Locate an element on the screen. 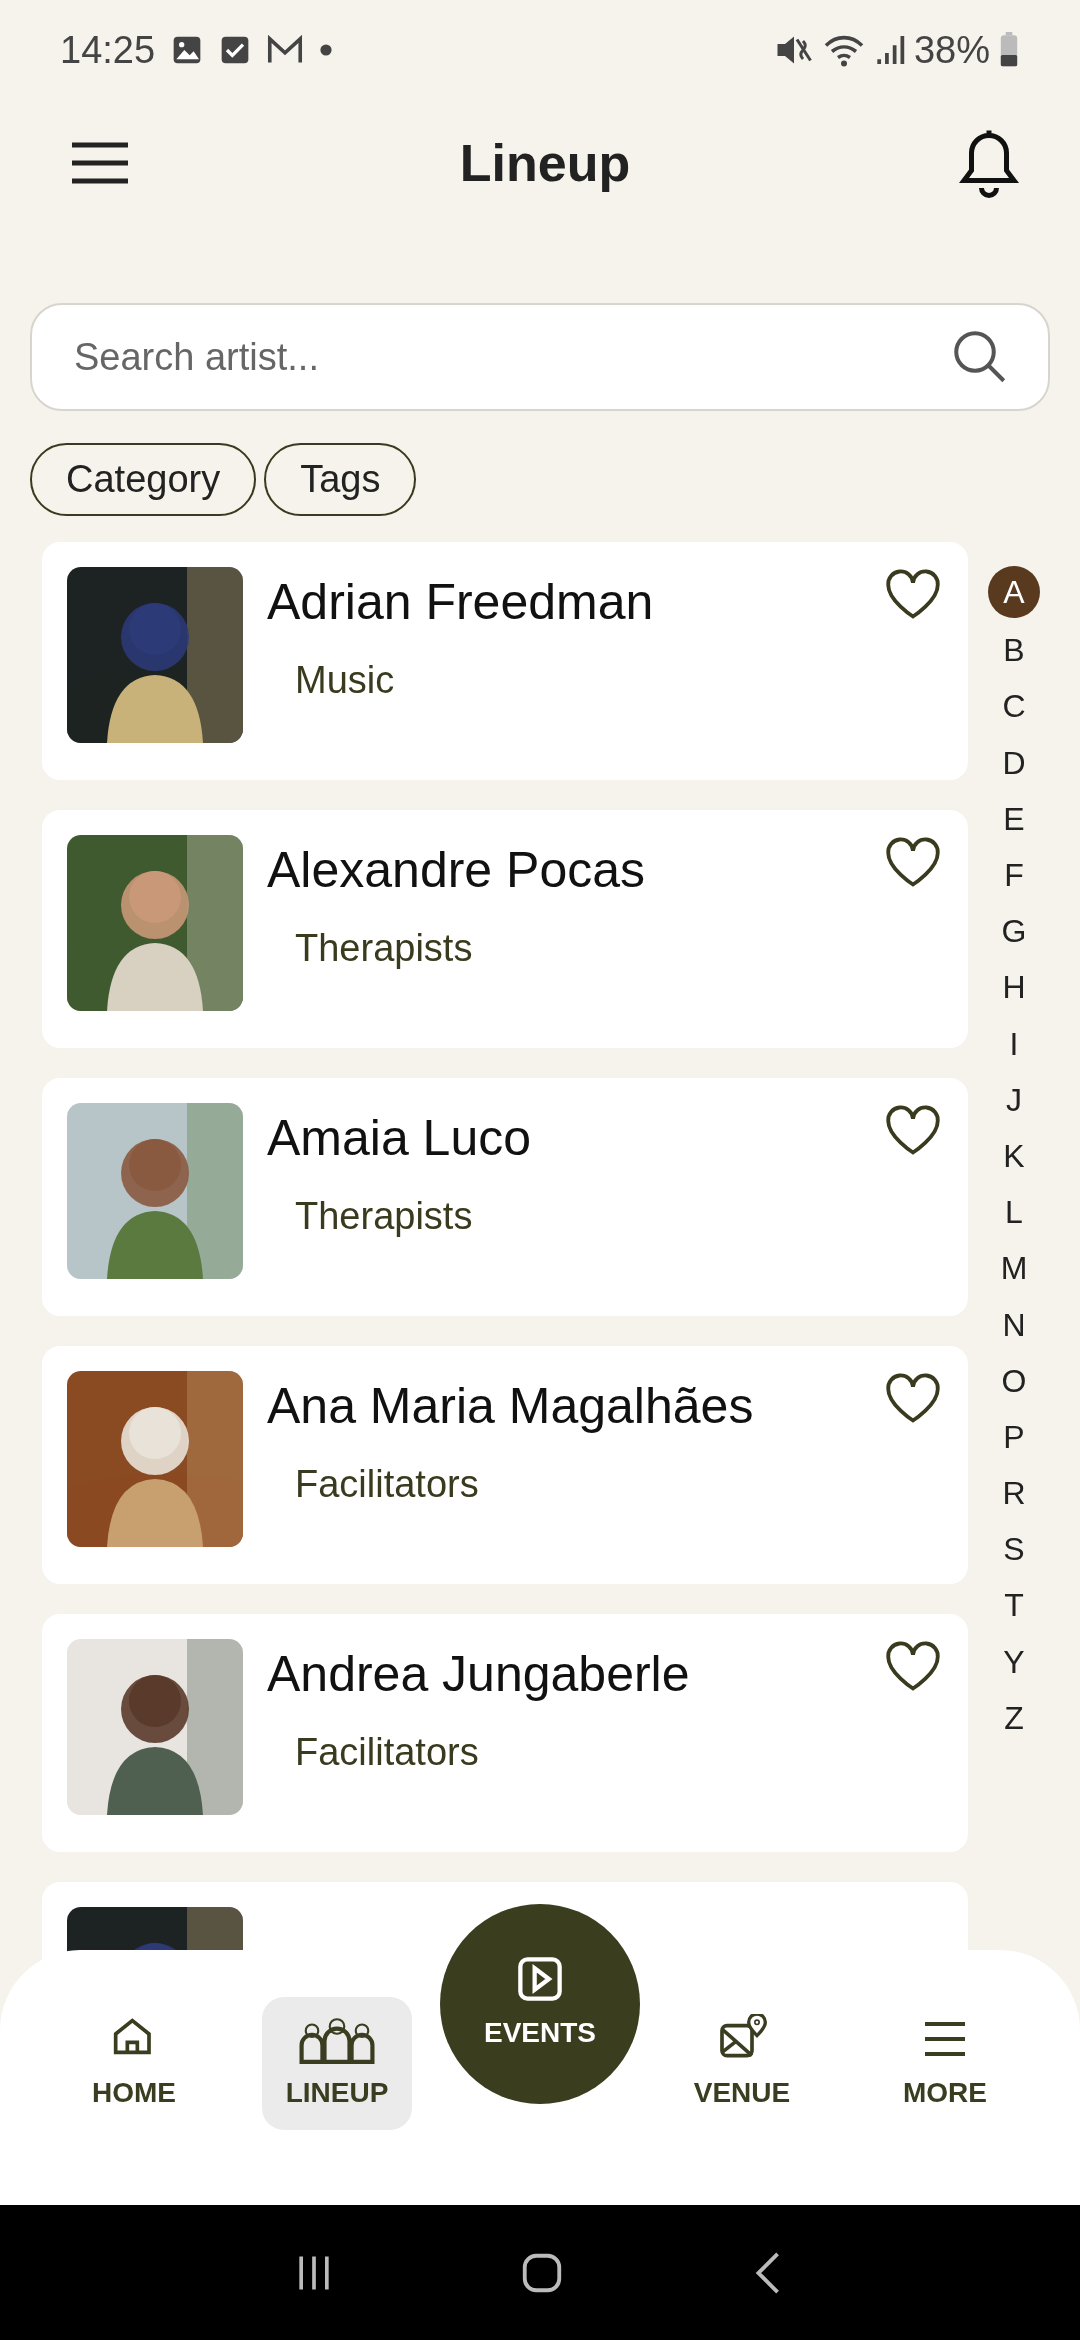 This screenshot has width=1080, height=2340. nav-tab: VENUE is located at coordinates (742, 2063).